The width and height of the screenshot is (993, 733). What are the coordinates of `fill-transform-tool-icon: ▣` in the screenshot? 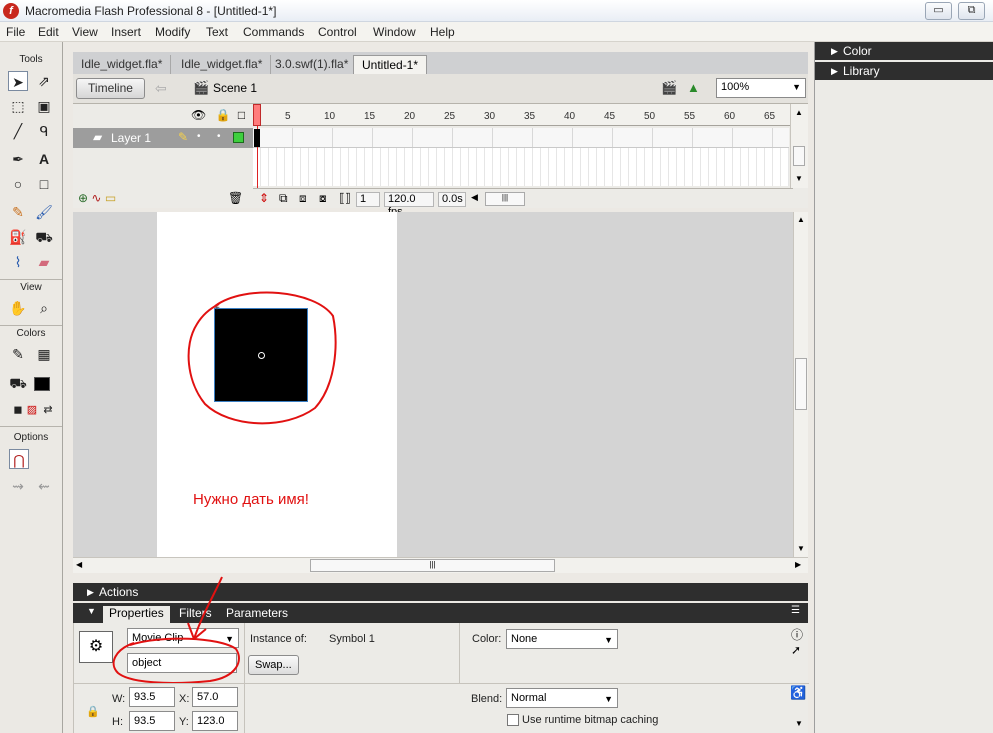 It's located at (44, 106).